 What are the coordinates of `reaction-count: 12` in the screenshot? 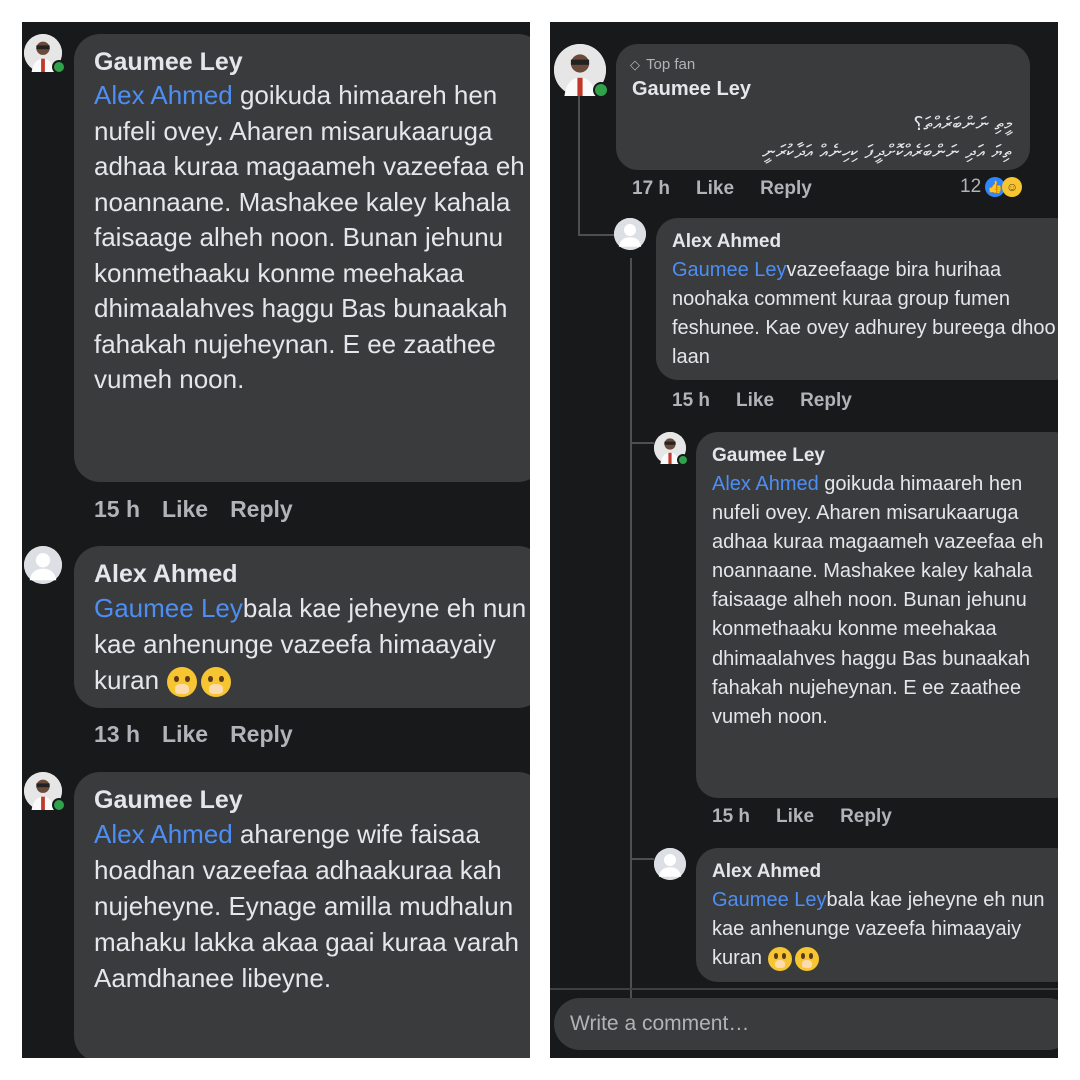 It's located at (971, 186).